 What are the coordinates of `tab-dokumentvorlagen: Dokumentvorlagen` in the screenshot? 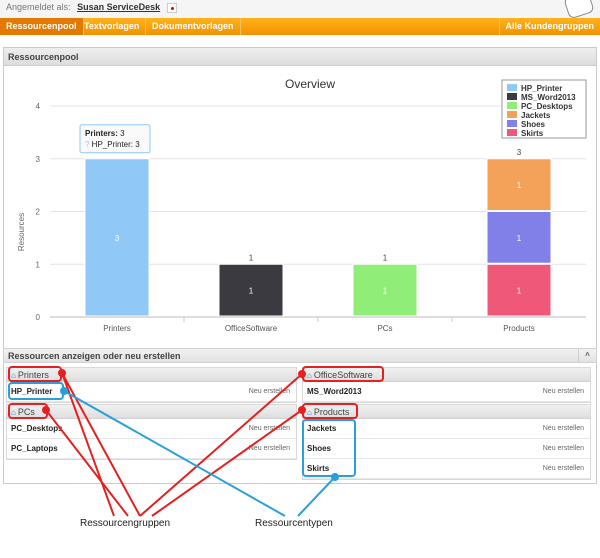 It's located at (193, 26).